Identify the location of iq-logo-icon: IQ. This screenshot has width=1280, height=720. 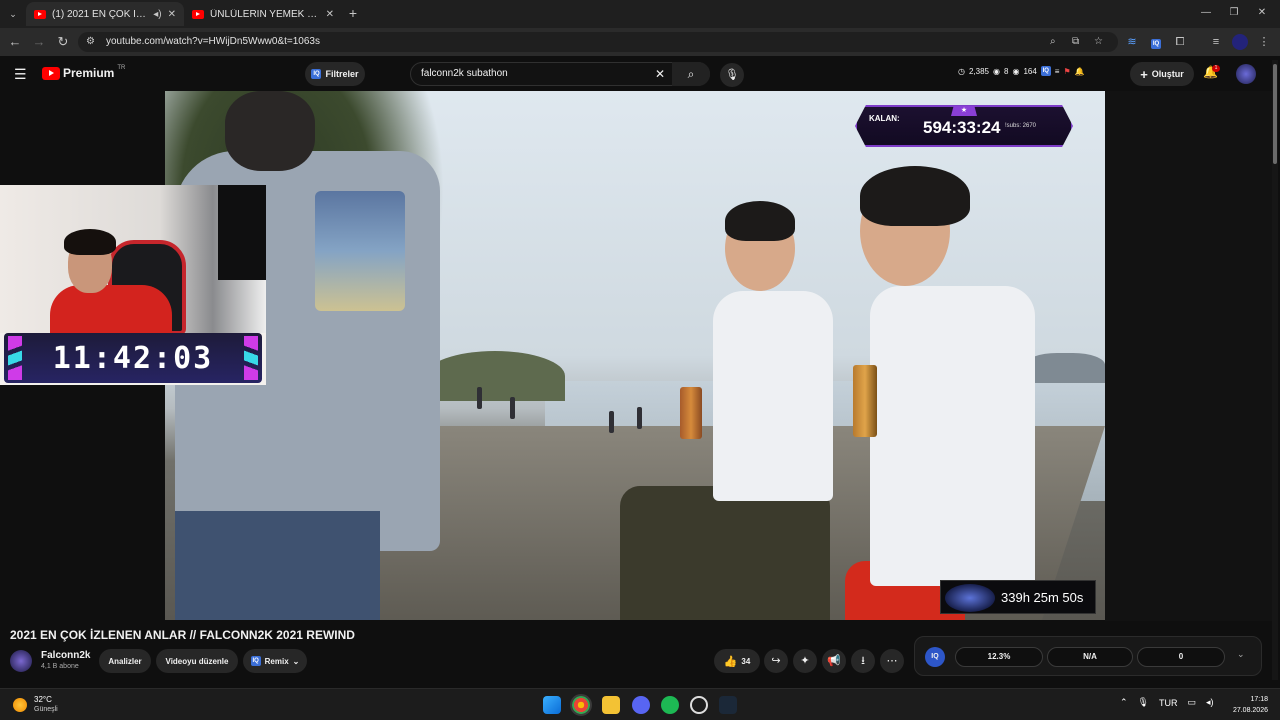
(935, 657).